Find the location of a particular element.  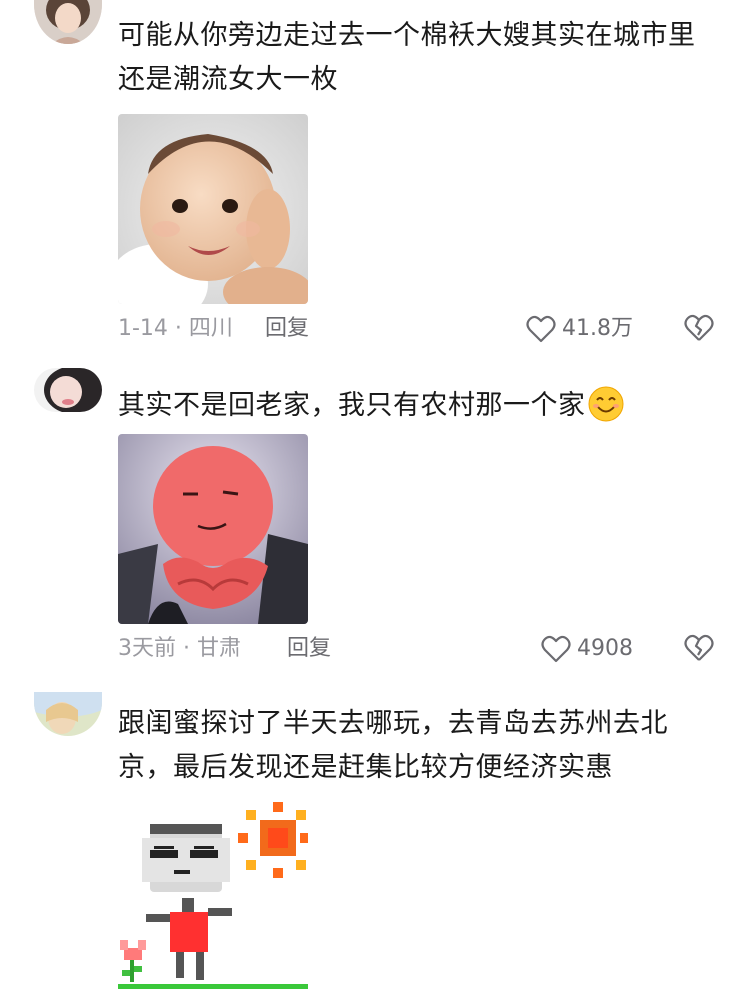

like-button: 41.8万 is located at coordinates (579, 329).